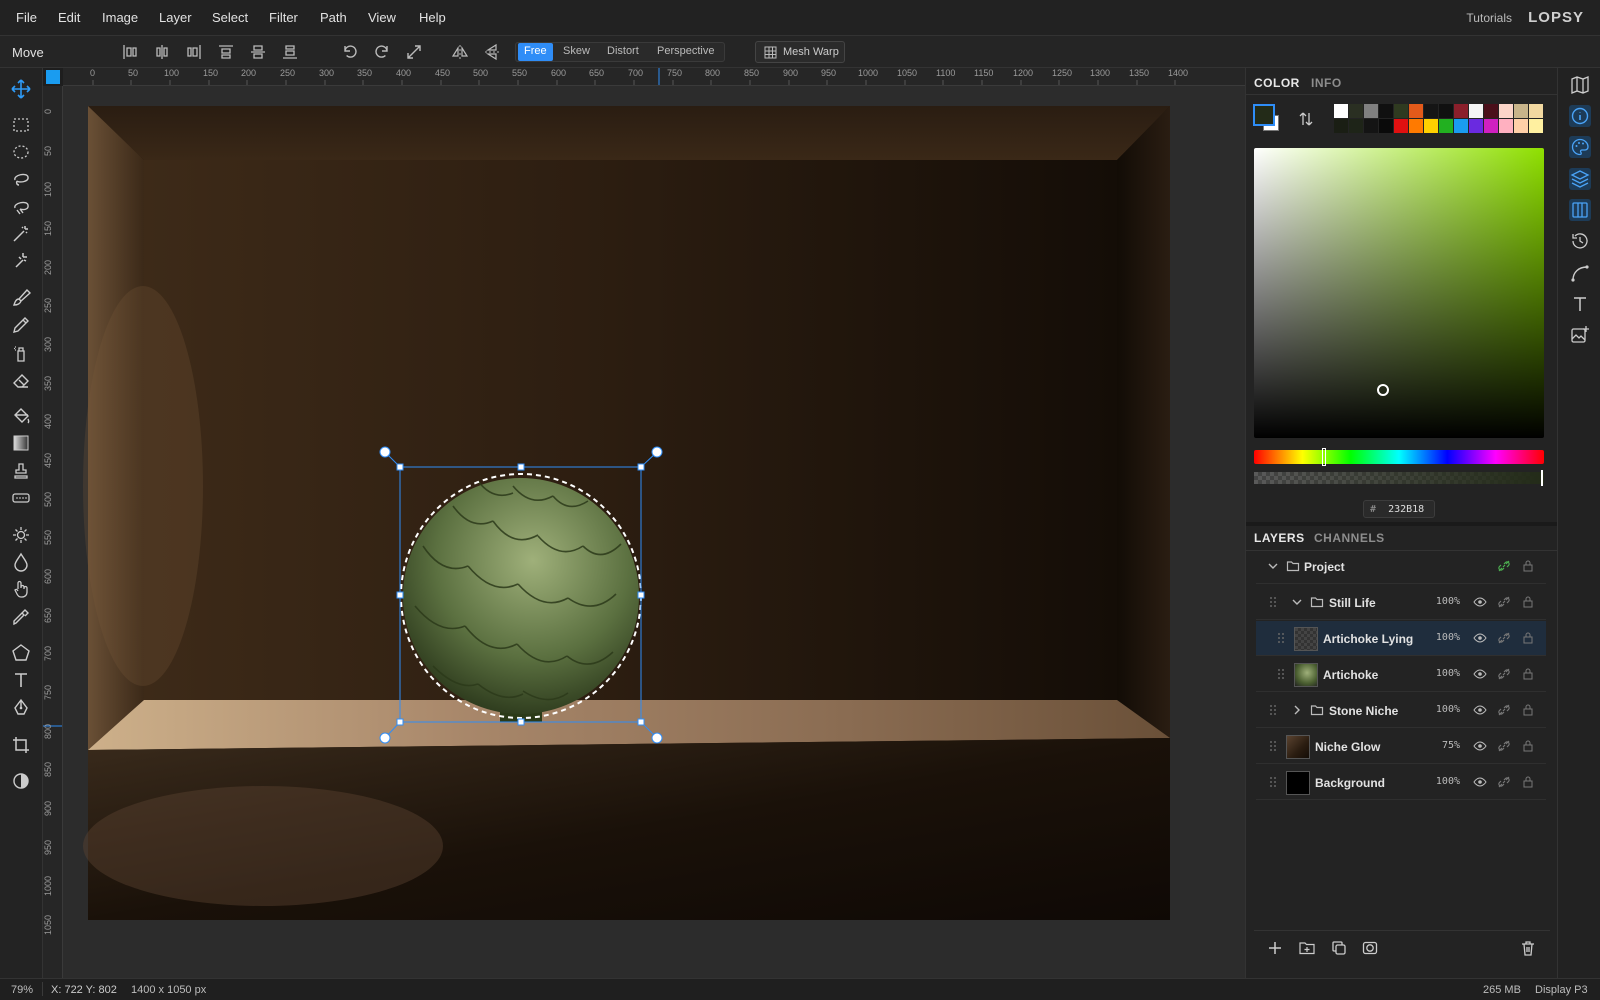 The width and height of the screenshot is (1600, 1000). Describe the element at coordinates (350, 52) in the screenshot. I see `rotate-ccw-icon` at that location.